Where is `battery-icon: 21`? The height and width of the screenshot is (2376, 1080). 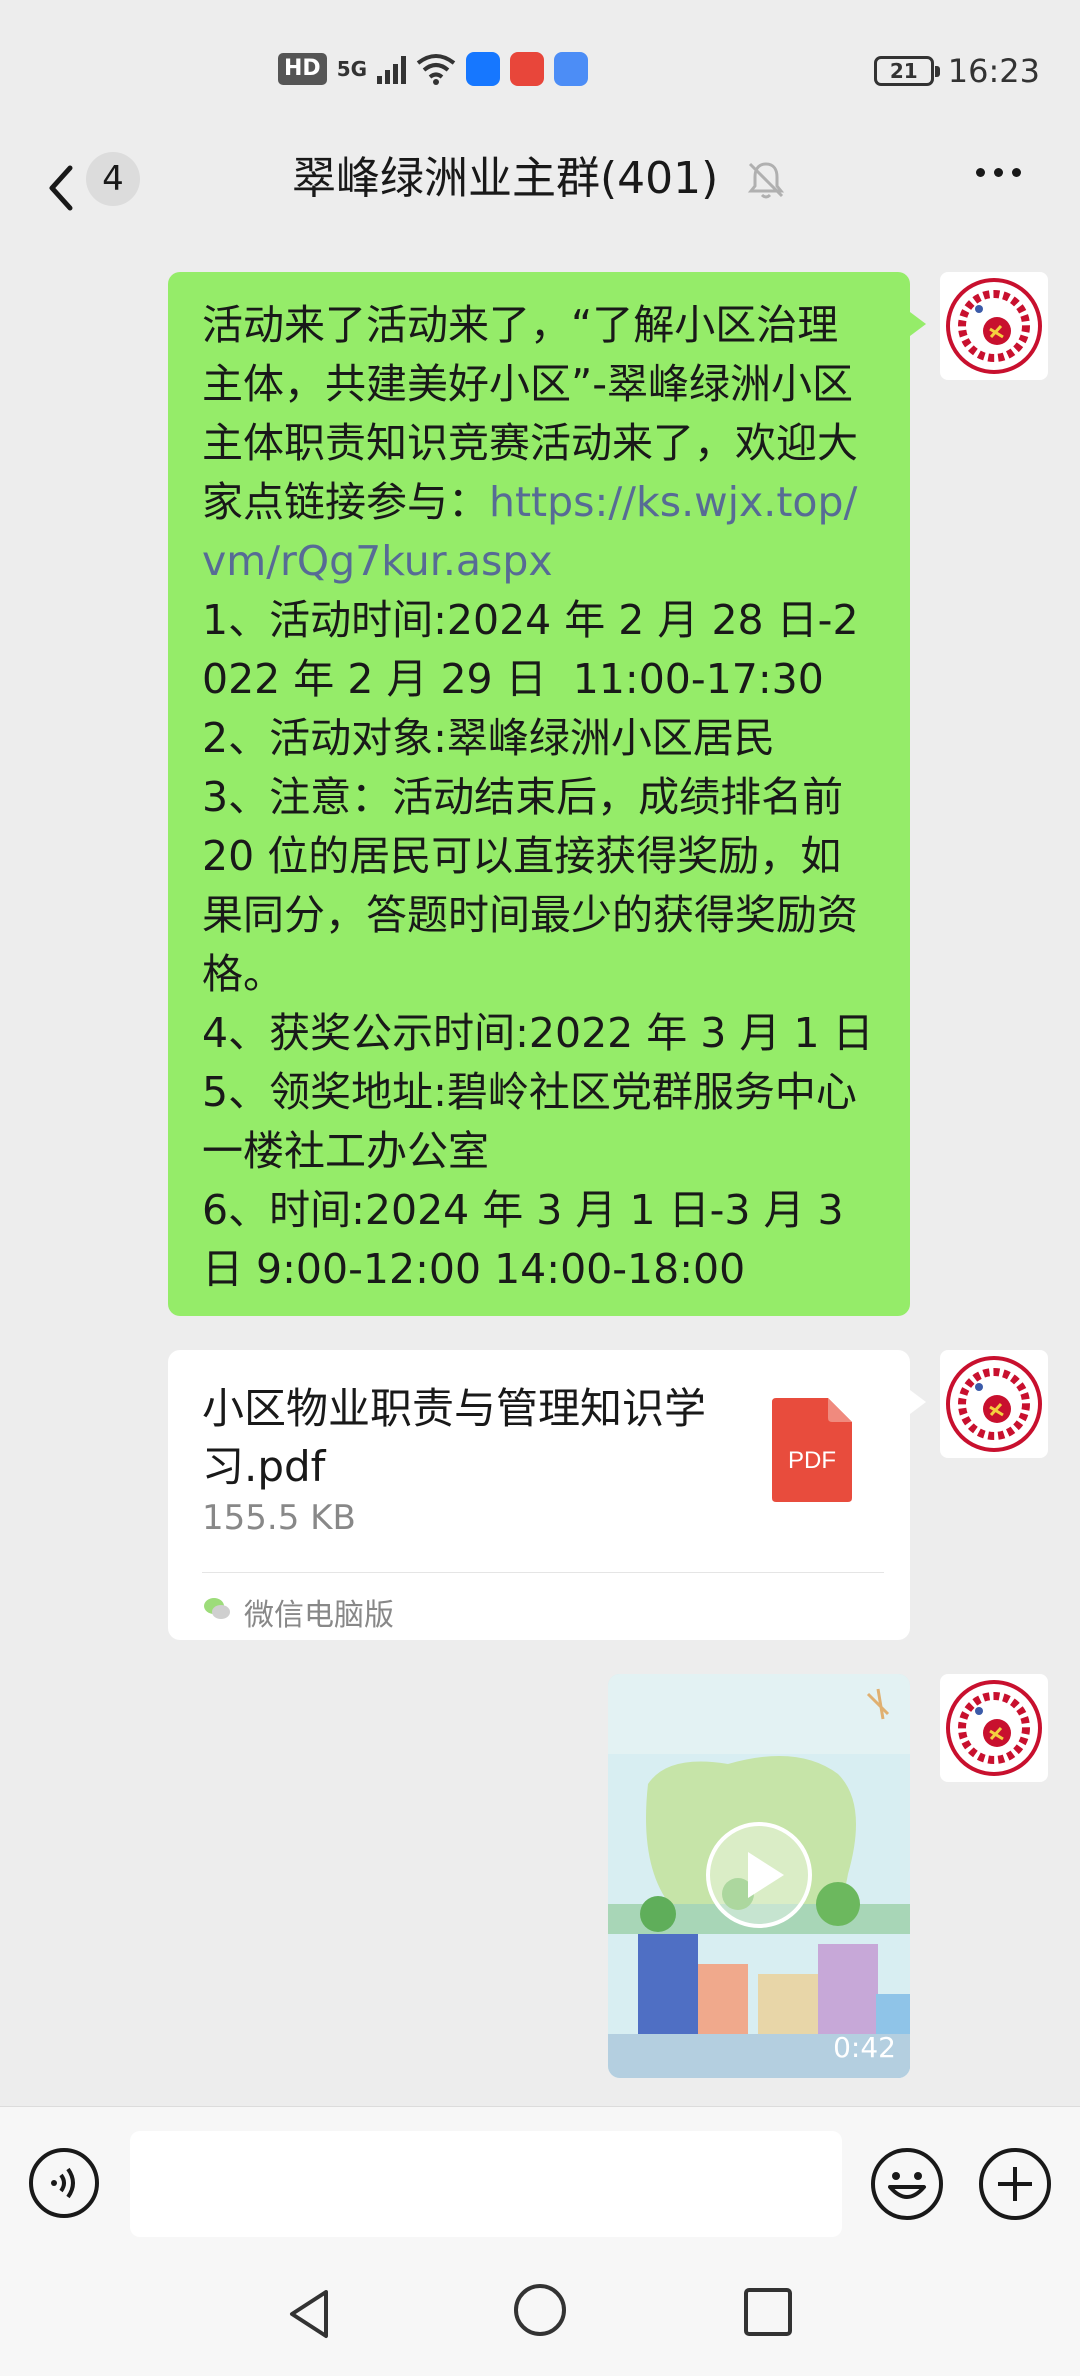
battery-icon: 21 is located at coordinates (906, 71).